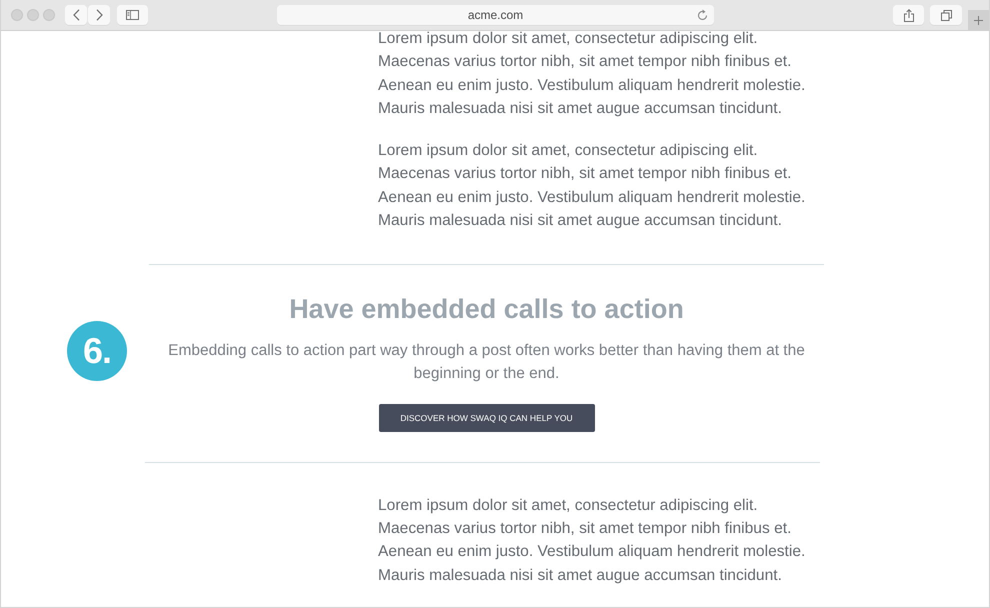  I want to click on tabs-button, so click(946, 15).